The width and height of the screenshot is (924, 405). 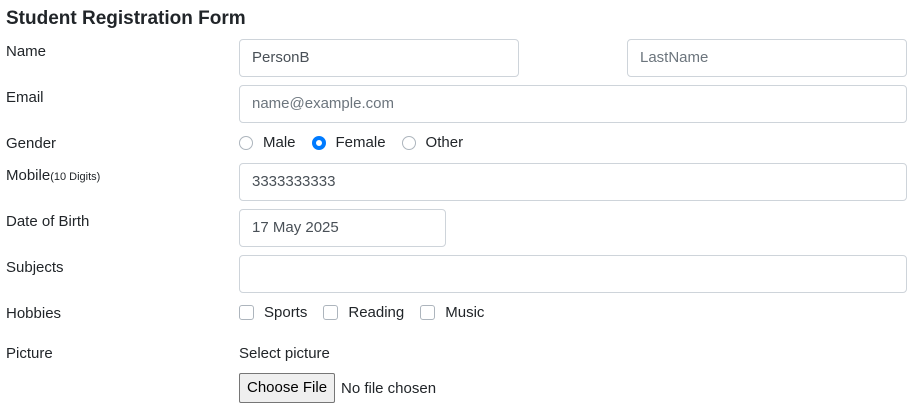 I want to click on gender-option-female: Female, so click(x=348, y=142).